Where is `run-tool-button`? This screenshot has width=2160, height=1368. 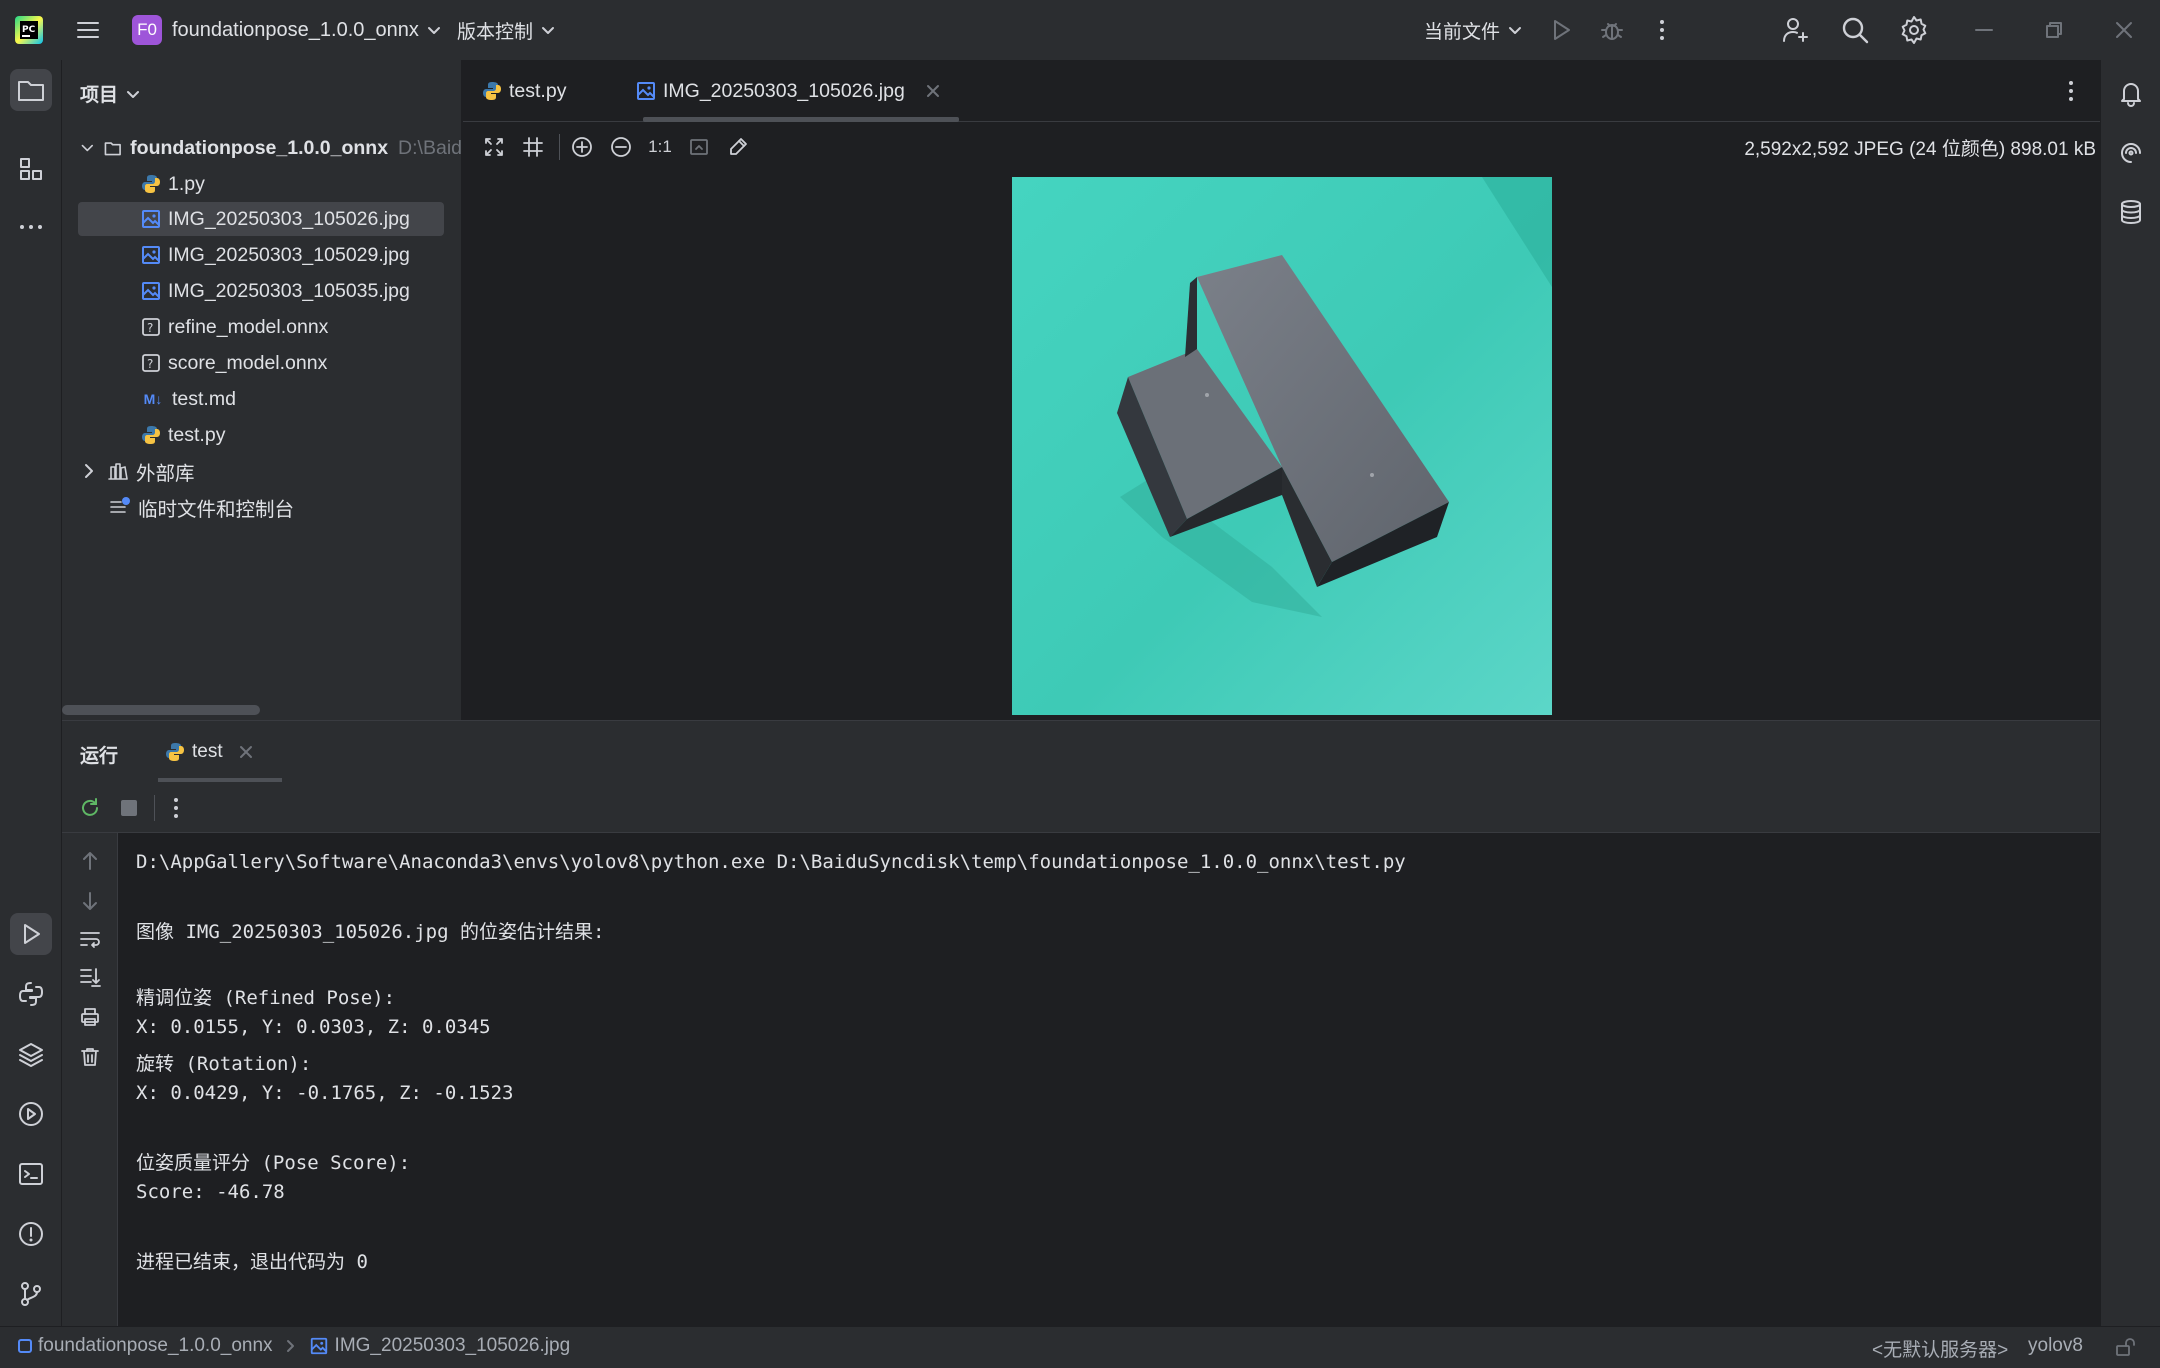 run-tool-button is located at coordinates (31, 934).